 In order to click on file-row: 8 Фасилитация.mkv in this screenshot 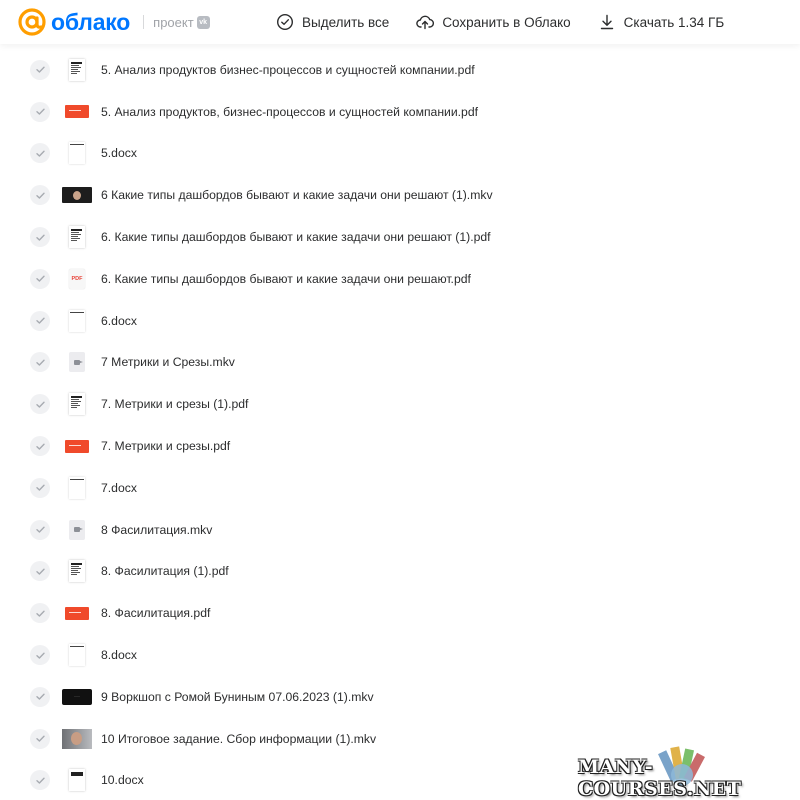, I will do `click(400, 530)`.